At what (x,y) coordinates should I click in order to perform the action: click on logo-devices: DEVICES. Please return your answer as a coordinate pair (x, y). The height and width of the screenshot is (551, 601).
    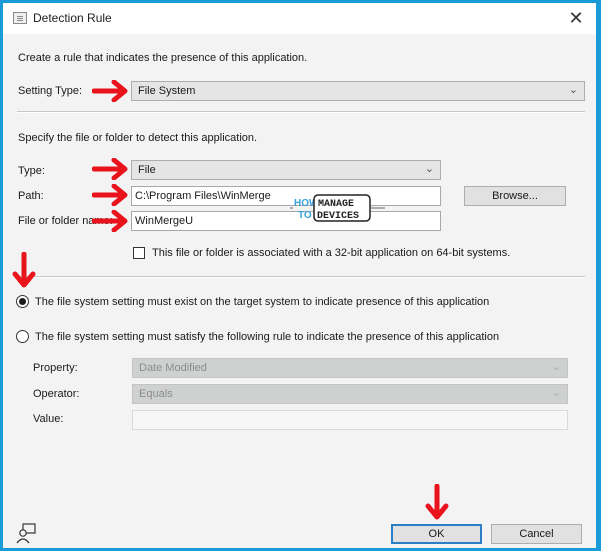
    Looking at the image, I should click on (338, 216).